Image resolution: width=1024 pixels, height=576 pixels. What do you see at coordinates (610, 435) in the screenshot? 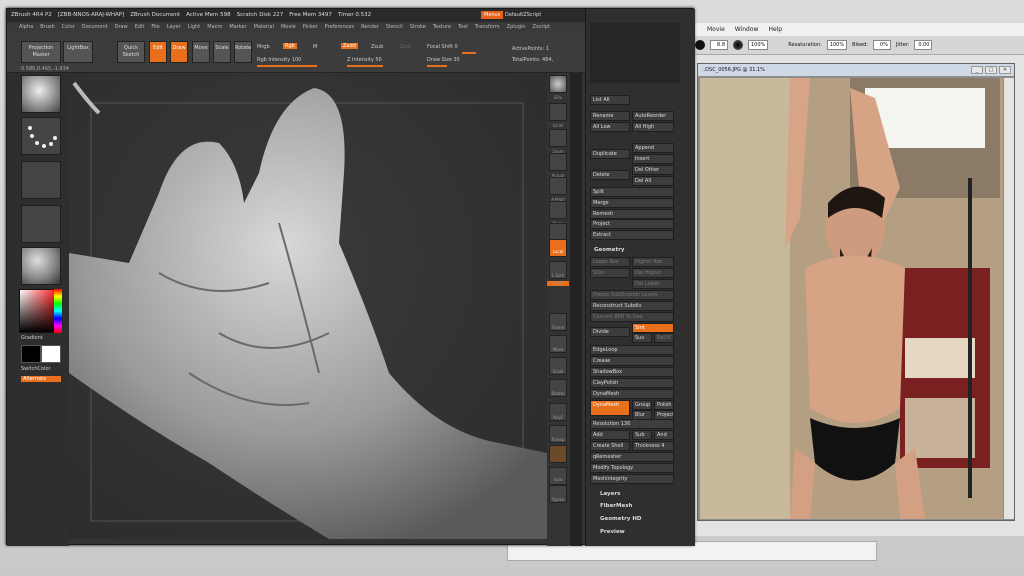
I see `add-button: Add` at bounding box center [610, 435].